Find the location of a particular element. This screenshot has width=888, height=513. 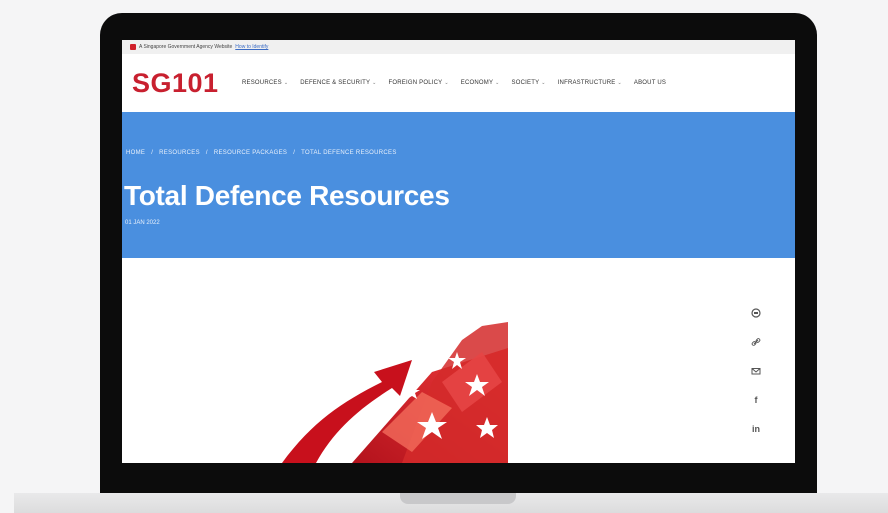

breadcrumb-resources: RESOURCES is located at coordinates (179, 153).